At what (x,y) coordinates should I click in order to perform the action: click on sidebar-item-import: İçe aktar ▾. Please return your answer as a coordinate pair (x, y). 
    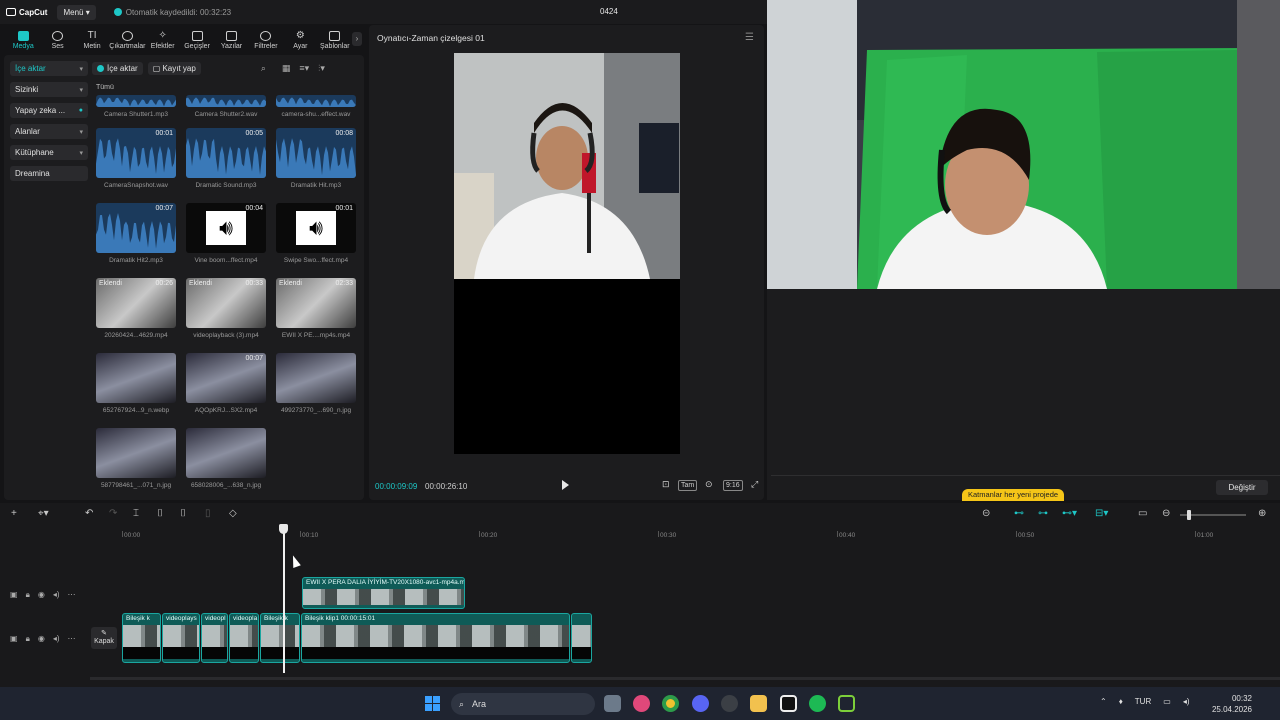
    Looking at the image, I should click on (49, 68).